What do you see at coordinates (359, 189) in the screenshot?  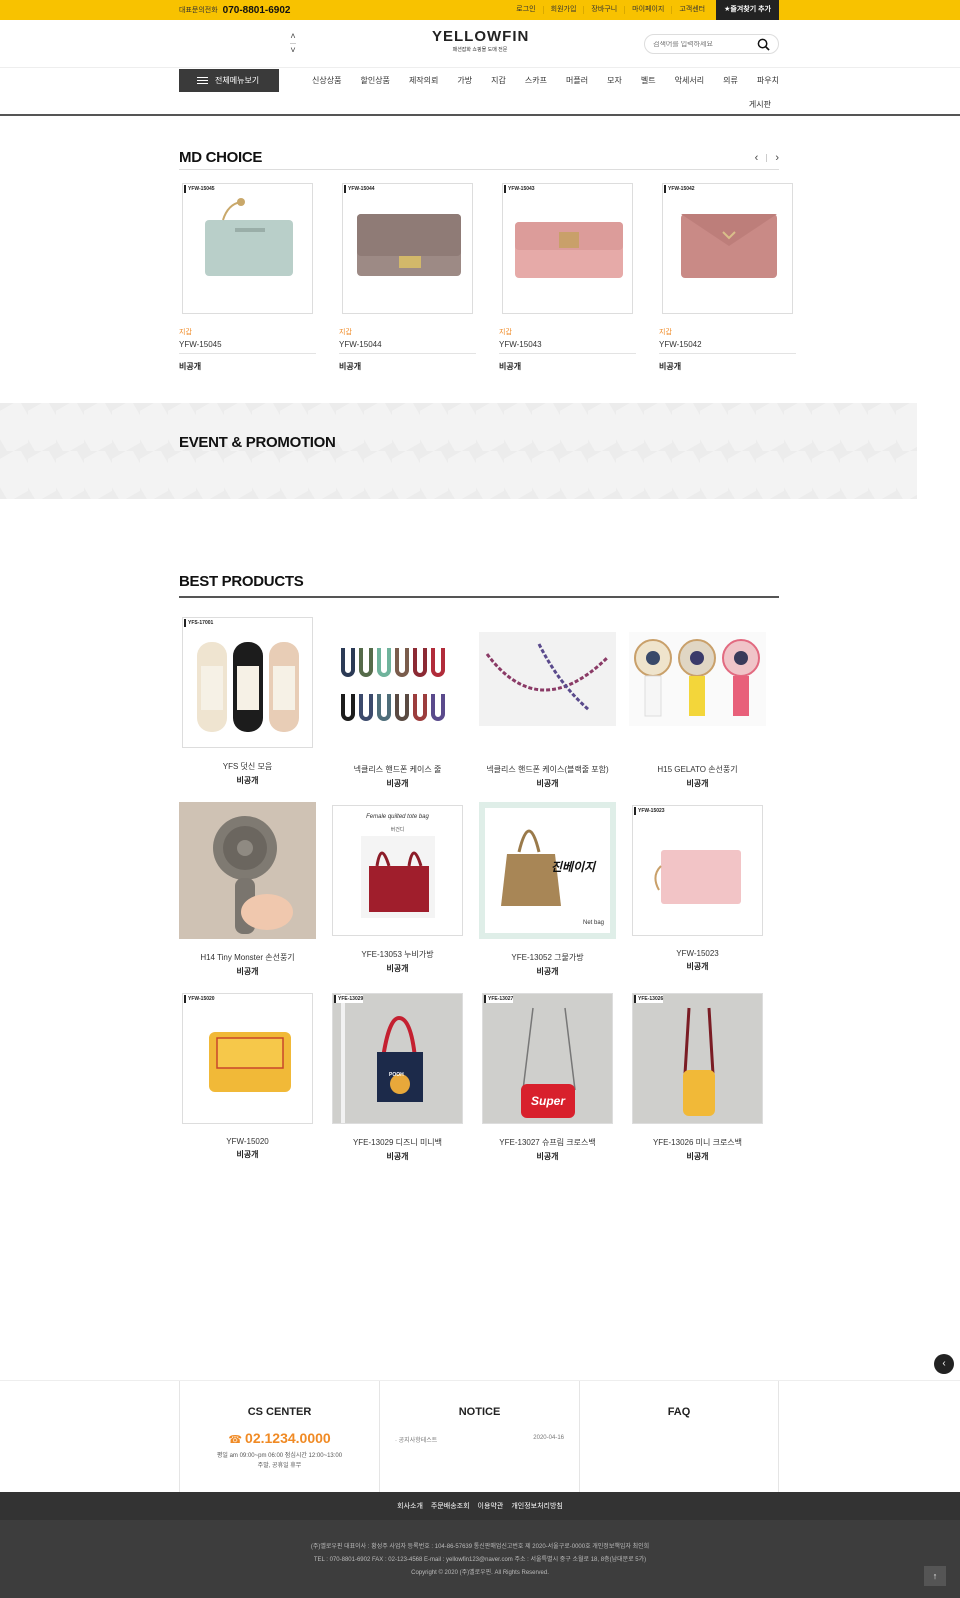 I see `product-code-tag: YFW-15044` at bounding box center [359, 189].